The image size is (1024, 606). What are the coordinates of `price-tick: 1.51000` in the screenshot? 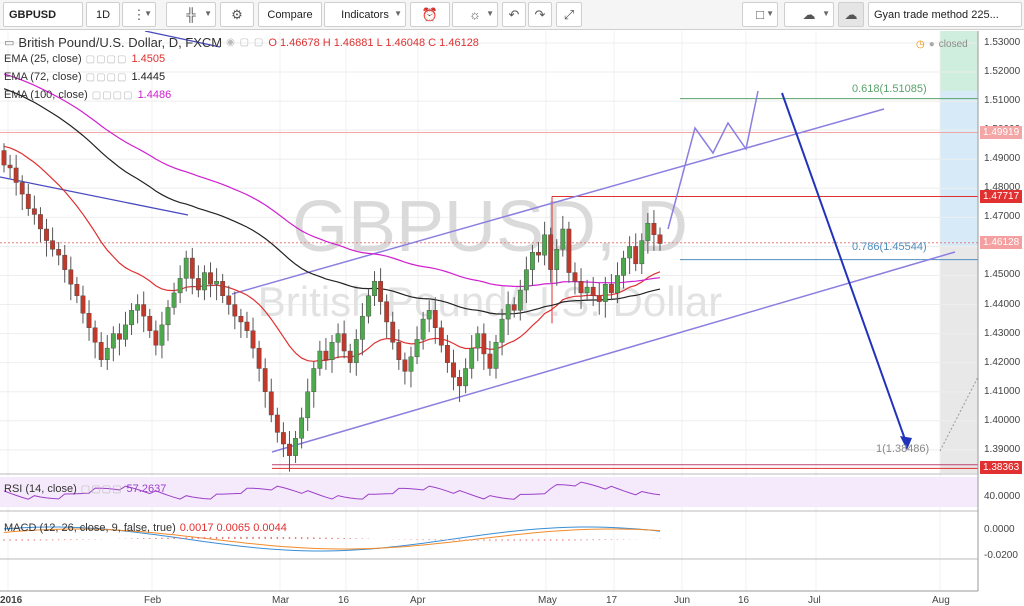 It's located at (1002, 101).